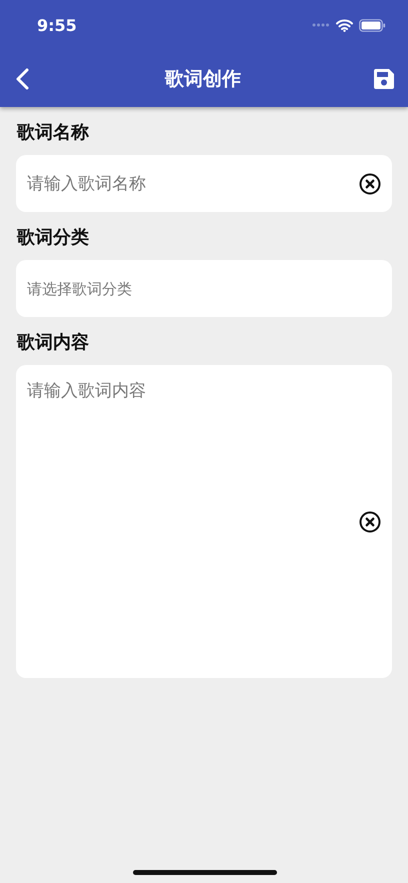 Image resolution: width=408 pixels, height=883 pixels. I want to click on text-input-field: 请输入歌词名称, so click(204, 183).